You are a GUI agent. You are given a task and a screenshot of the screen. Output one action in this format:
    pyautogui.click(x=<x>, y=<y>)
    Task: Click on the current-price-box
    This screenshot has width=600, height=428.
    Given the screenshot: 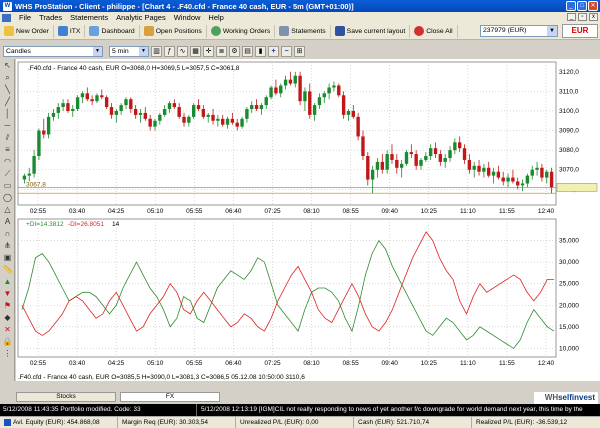 What is the action you would take?
    pyautogui.click(x=577, y=187)
    